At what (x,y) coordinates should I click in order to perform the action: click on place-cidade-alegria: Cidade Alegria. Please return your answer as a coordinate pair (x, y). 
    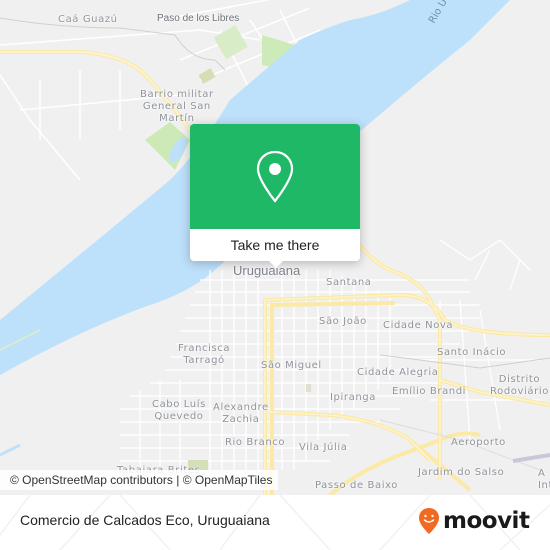
    Looking at the image, I should click on (398, 372).